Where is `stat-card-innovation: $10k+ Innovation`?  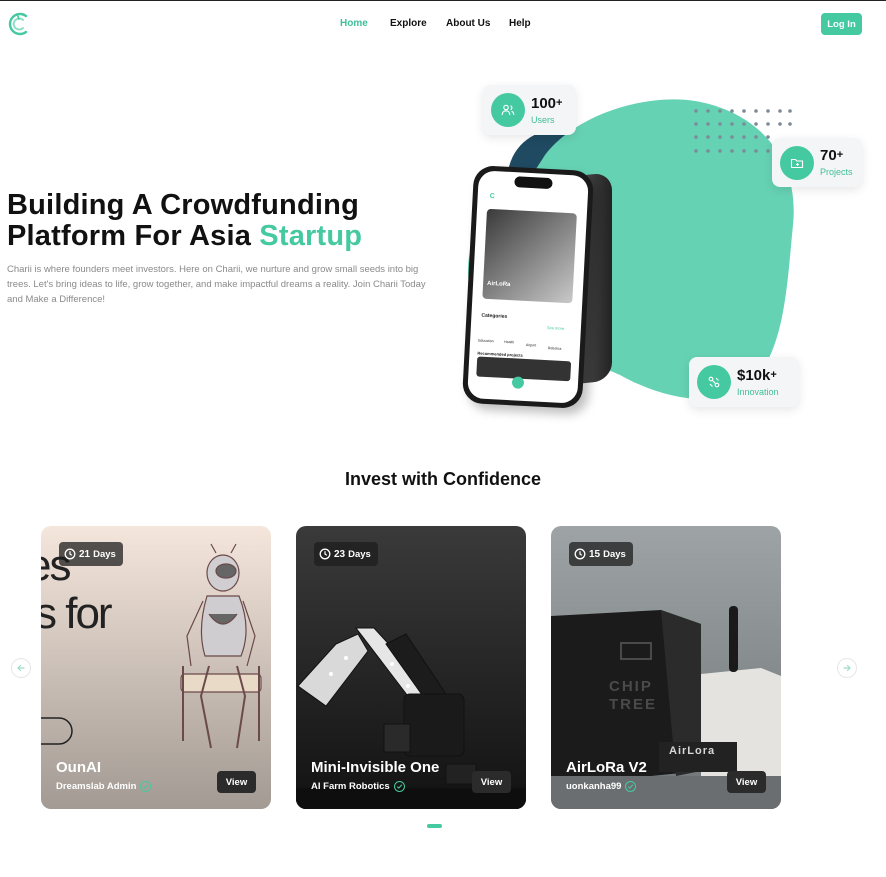
stat-card-innovation: $10k+ Innovation is located at coordinates (744, 382).